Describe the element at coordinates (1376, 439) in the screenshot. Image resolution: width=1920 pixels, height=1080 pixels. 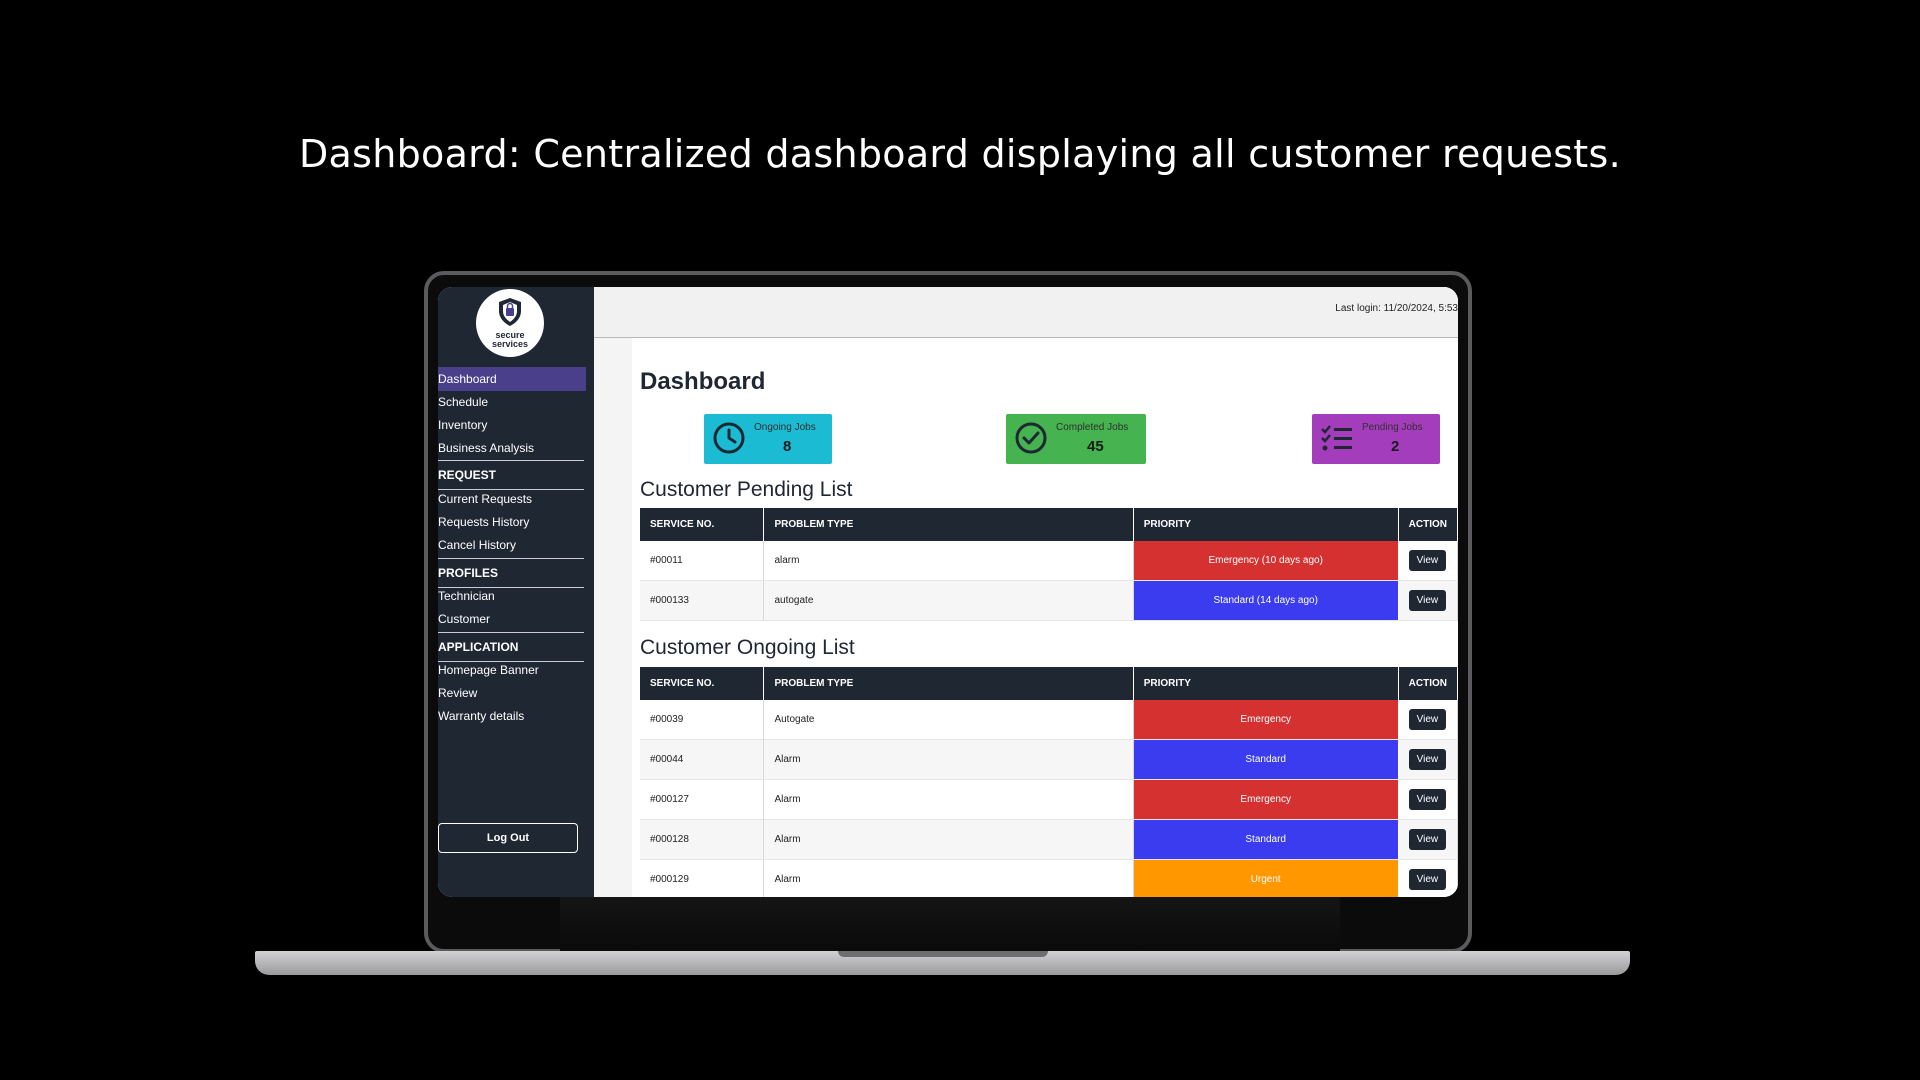
I see `pending-jobs-card: Pending Jobs 2` at that location.